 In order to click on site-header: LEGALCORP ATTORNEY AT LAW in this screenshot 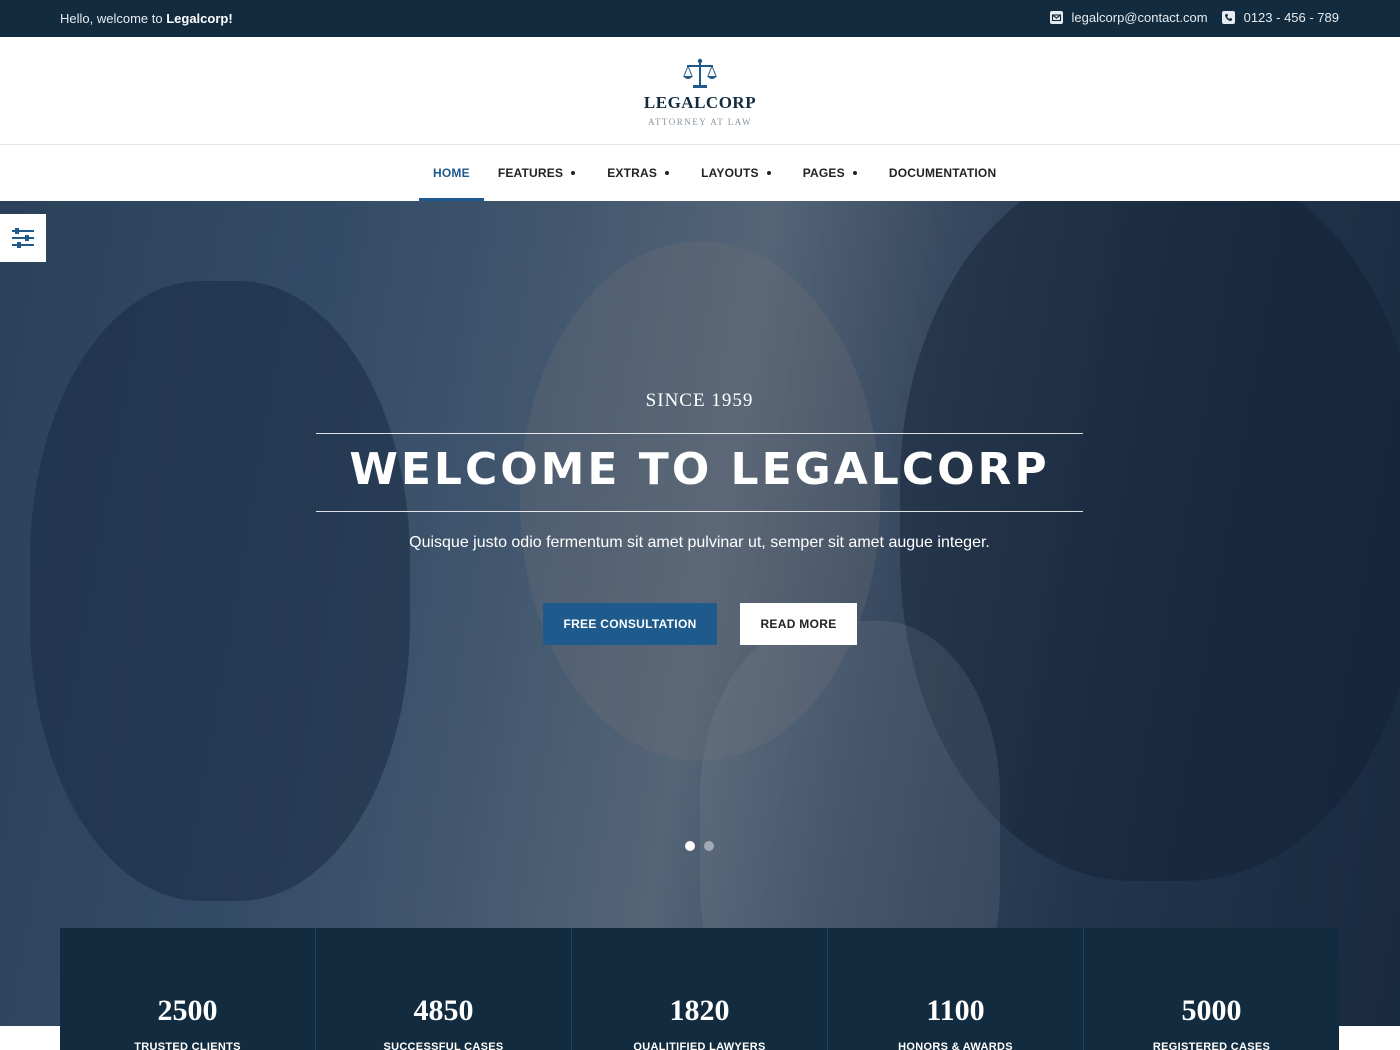, I will do `click(700, 91)`.